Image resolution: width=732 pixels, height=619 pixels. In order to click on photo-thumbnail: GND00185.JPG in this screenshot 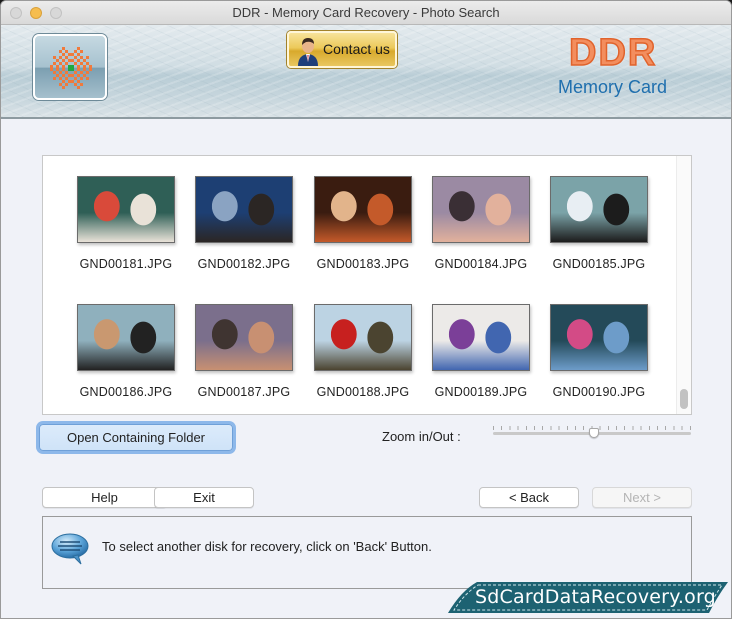, I will do `click(599, 223)`.